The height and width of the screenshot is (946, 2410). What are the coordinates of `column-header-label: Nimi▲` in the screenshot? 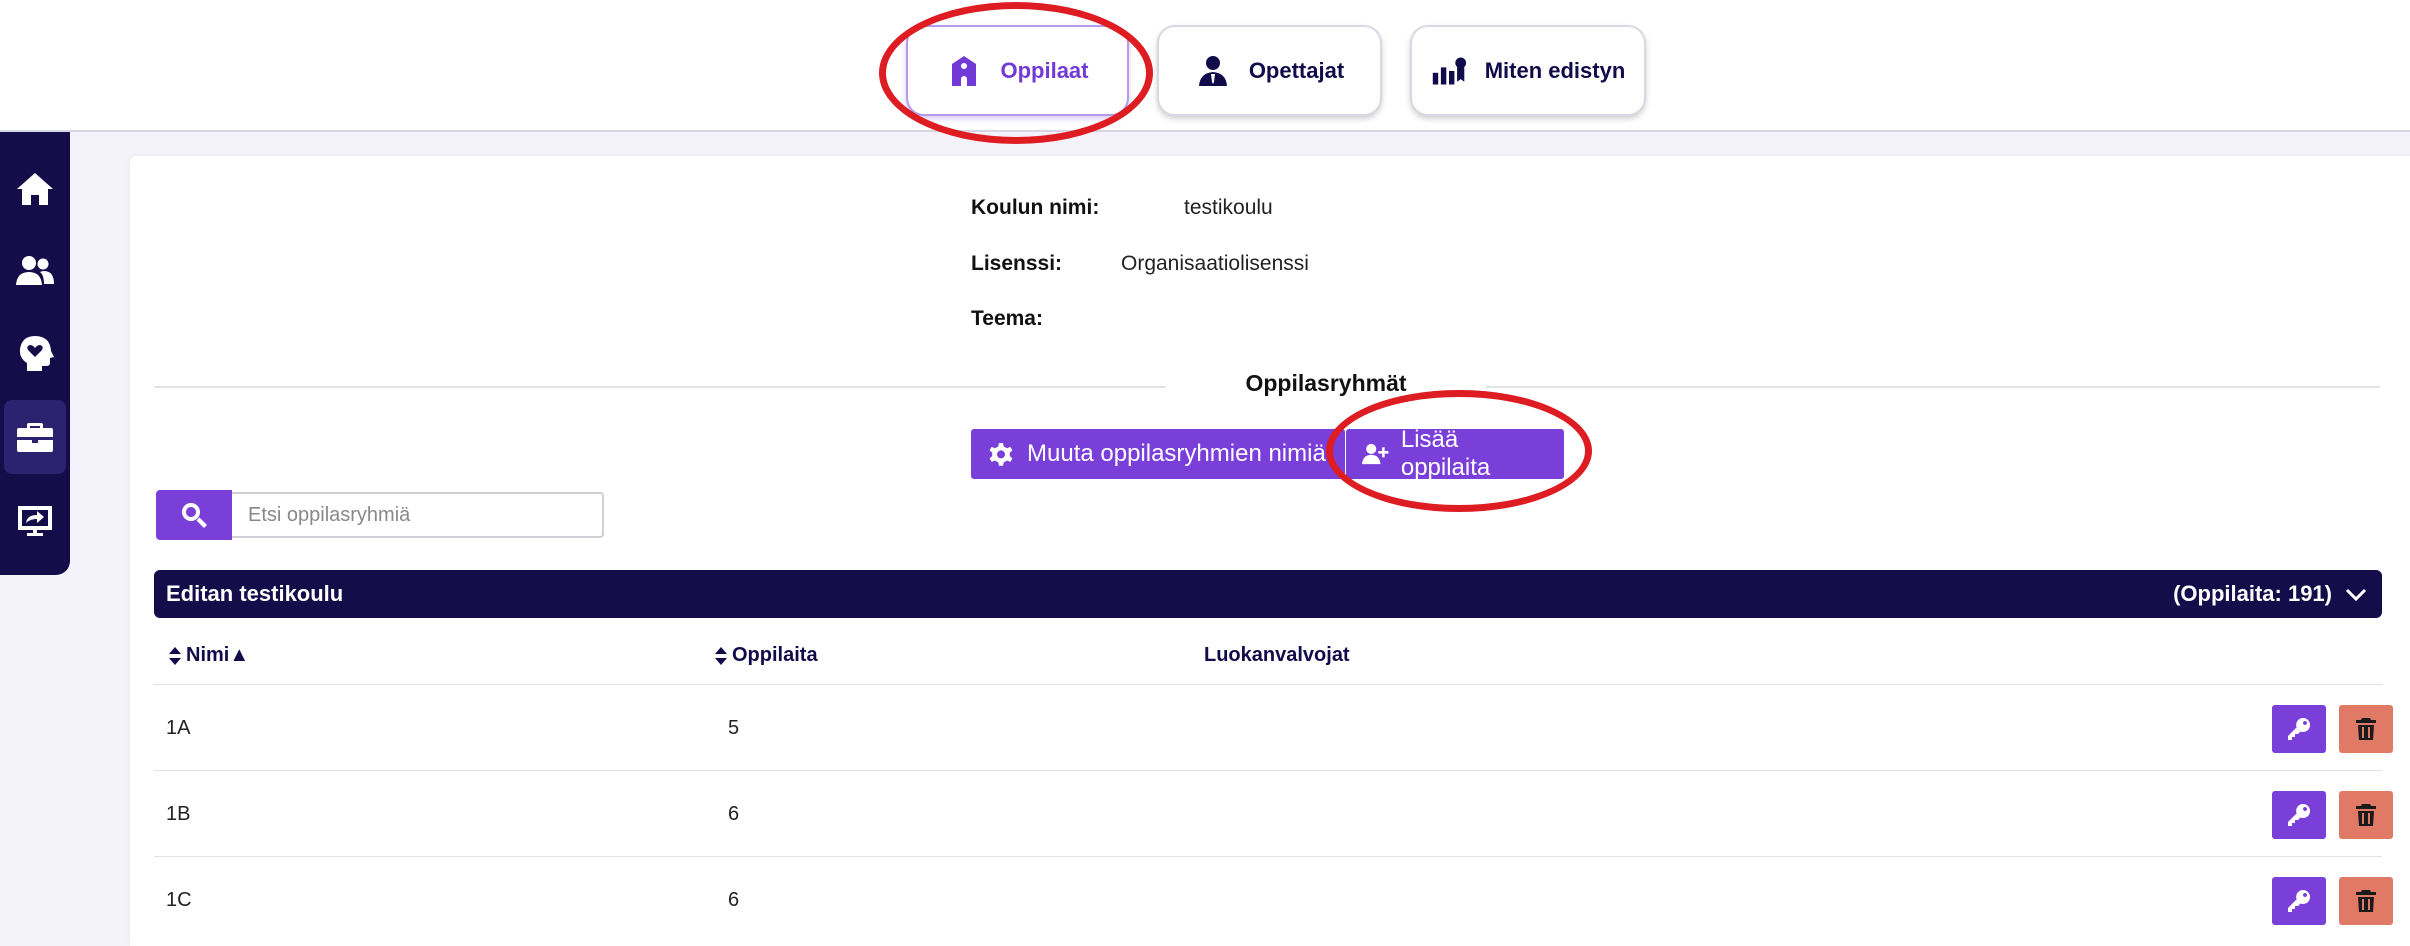 It's located at (218, 655).